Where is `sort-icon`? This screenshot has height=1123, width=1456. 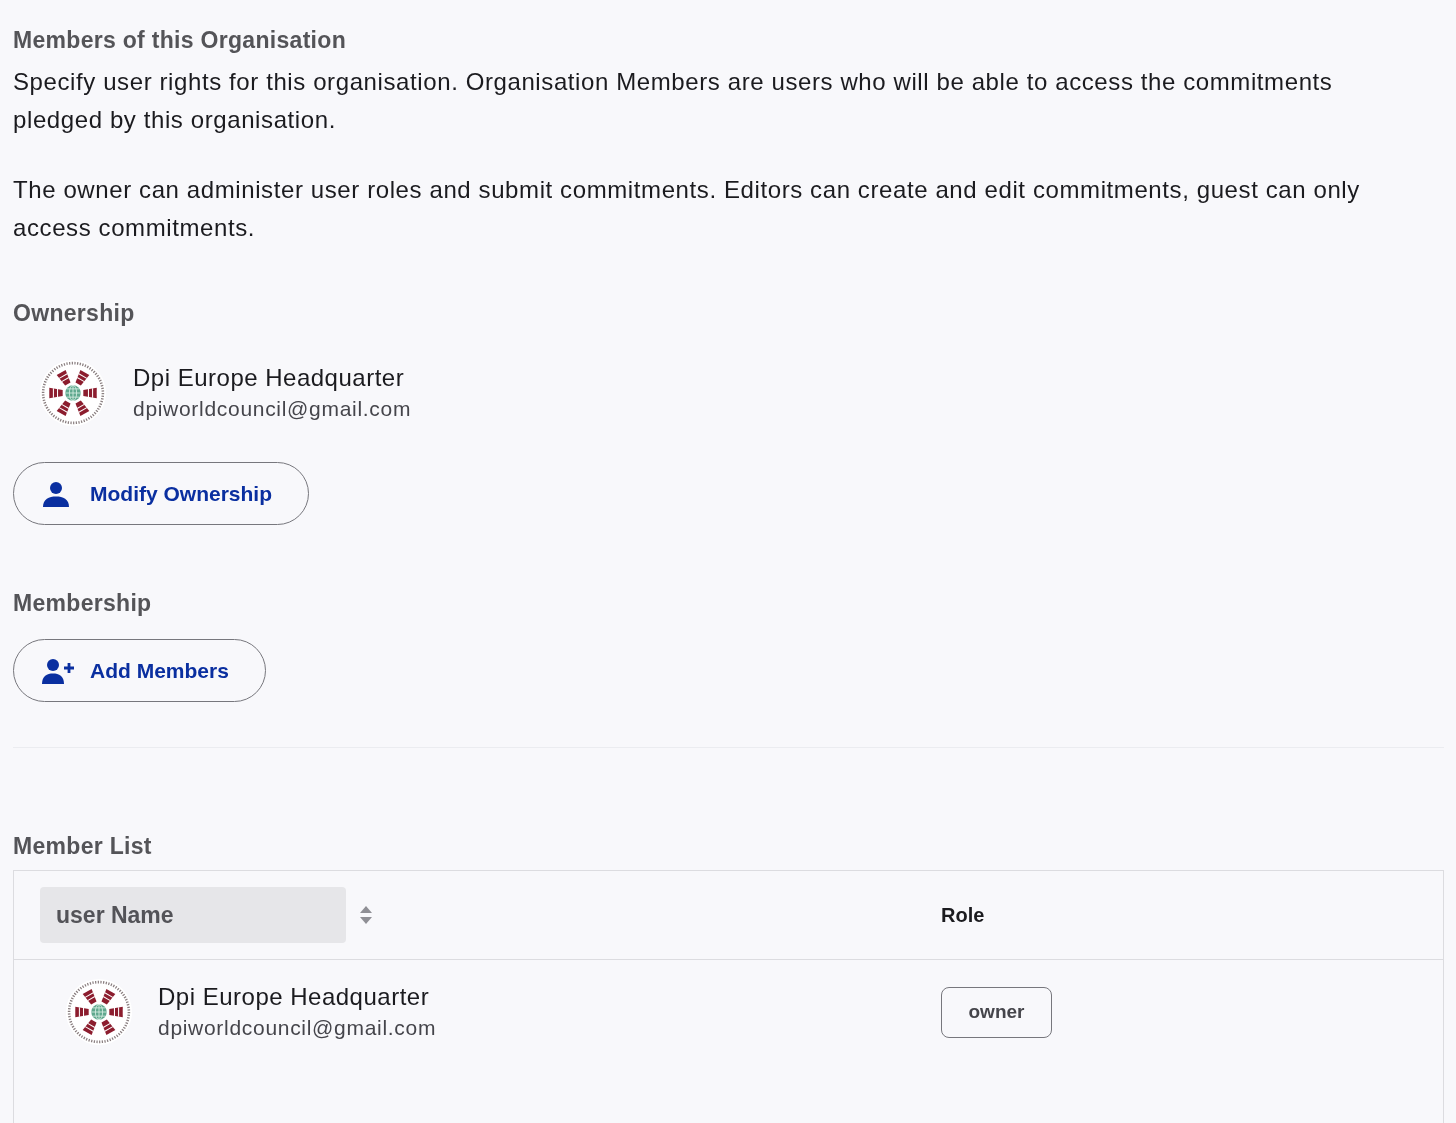 sort-icon is located at coordinates (366, 915).